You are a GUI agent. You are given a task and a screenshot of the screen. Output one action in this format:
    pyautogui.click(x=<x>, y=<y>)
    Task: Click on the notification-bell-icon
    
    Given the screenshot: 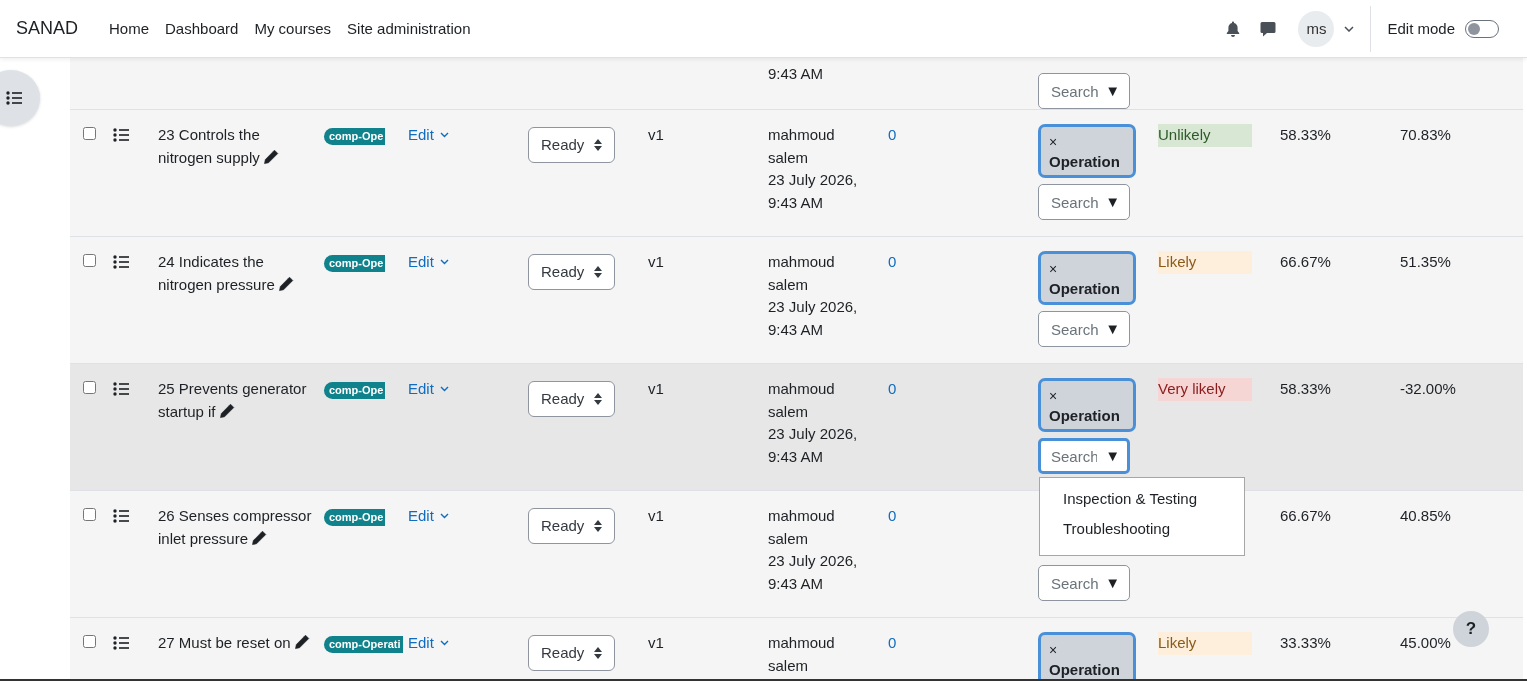 What is the action you would take?
    pyautogui.click(x=1233, y=28)
    